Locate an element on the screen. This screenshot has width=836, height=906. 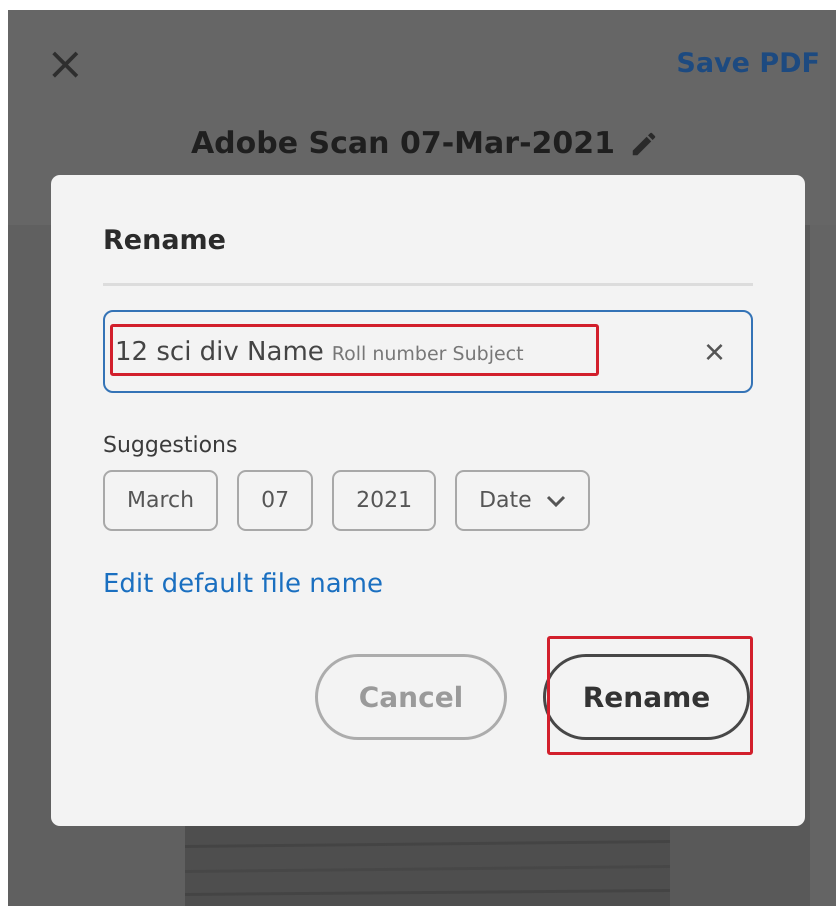
chevron-down-icon is located at coordinates (556, 500).